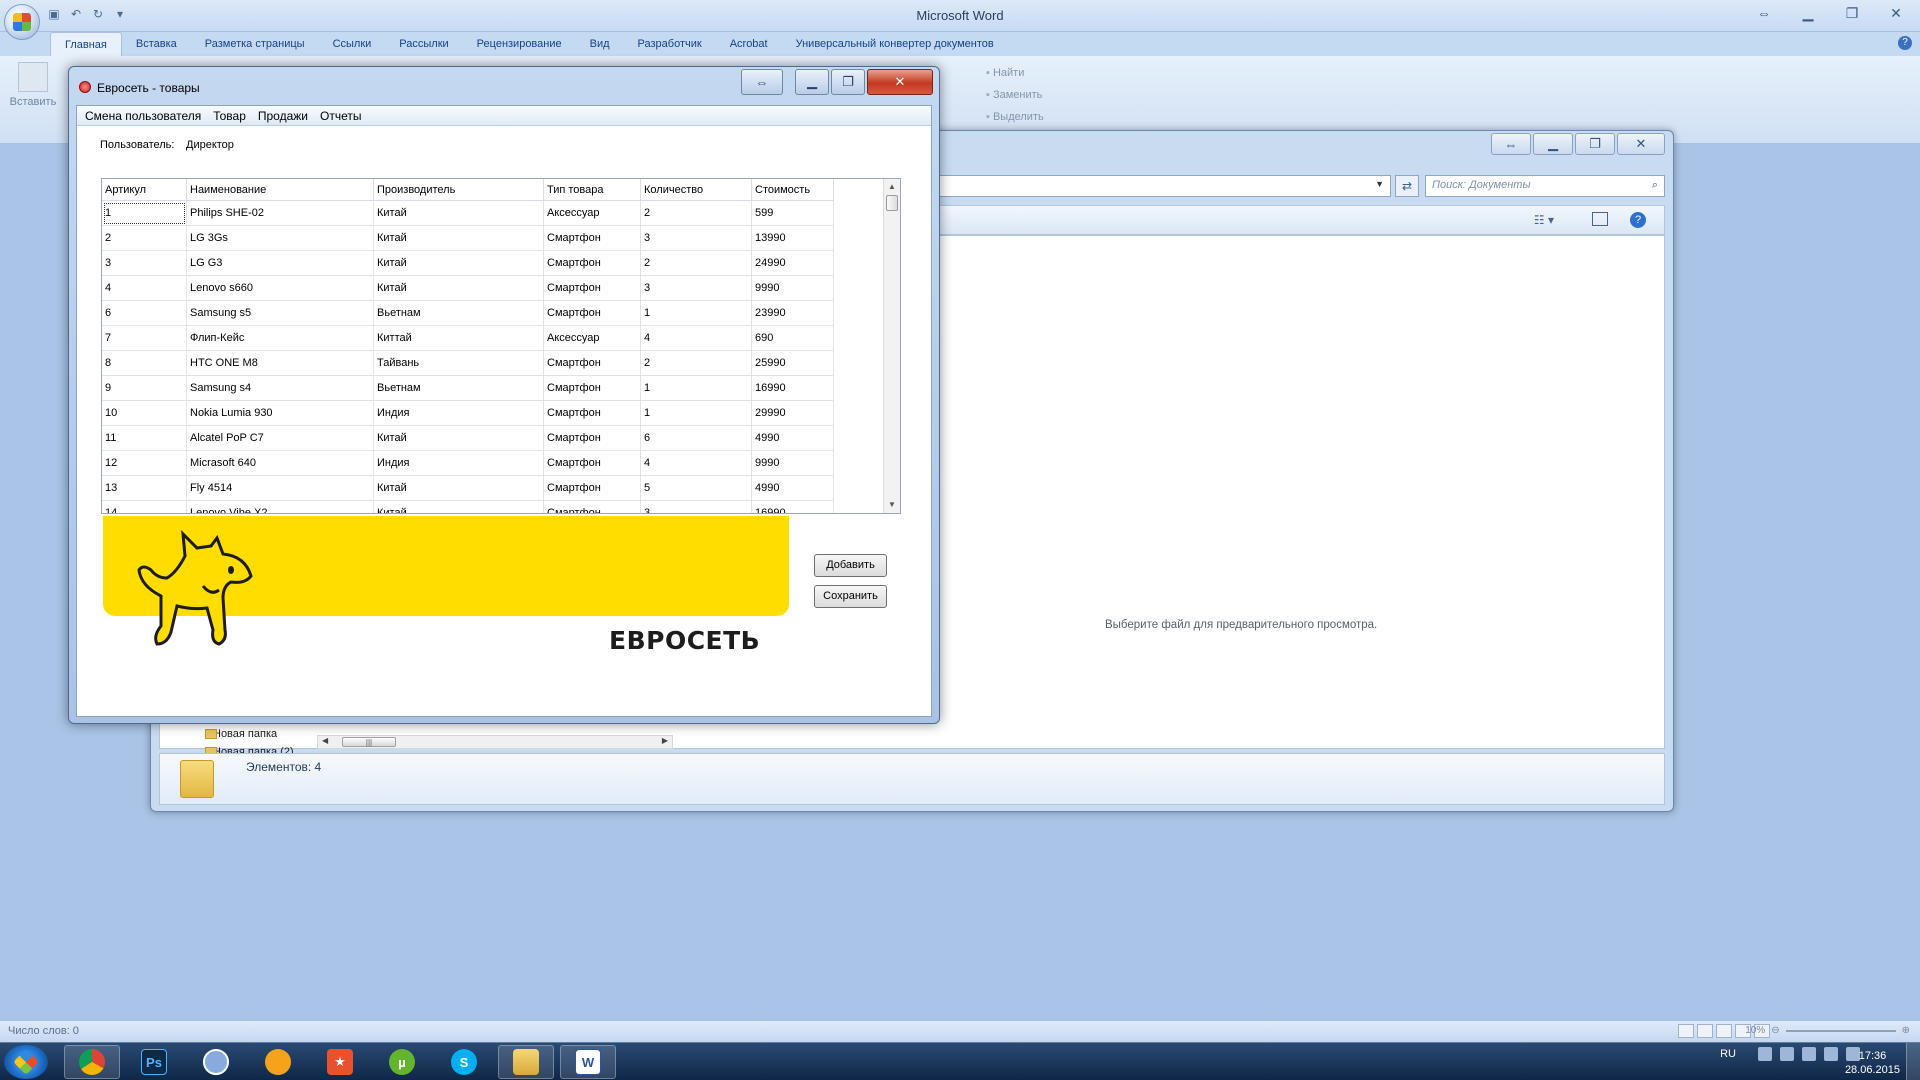 This screenshot has width=1920, height=1080. Describe the element at coordinates (464, 1062) in the screenshot. I see `taskbar-skype: S` at that location.